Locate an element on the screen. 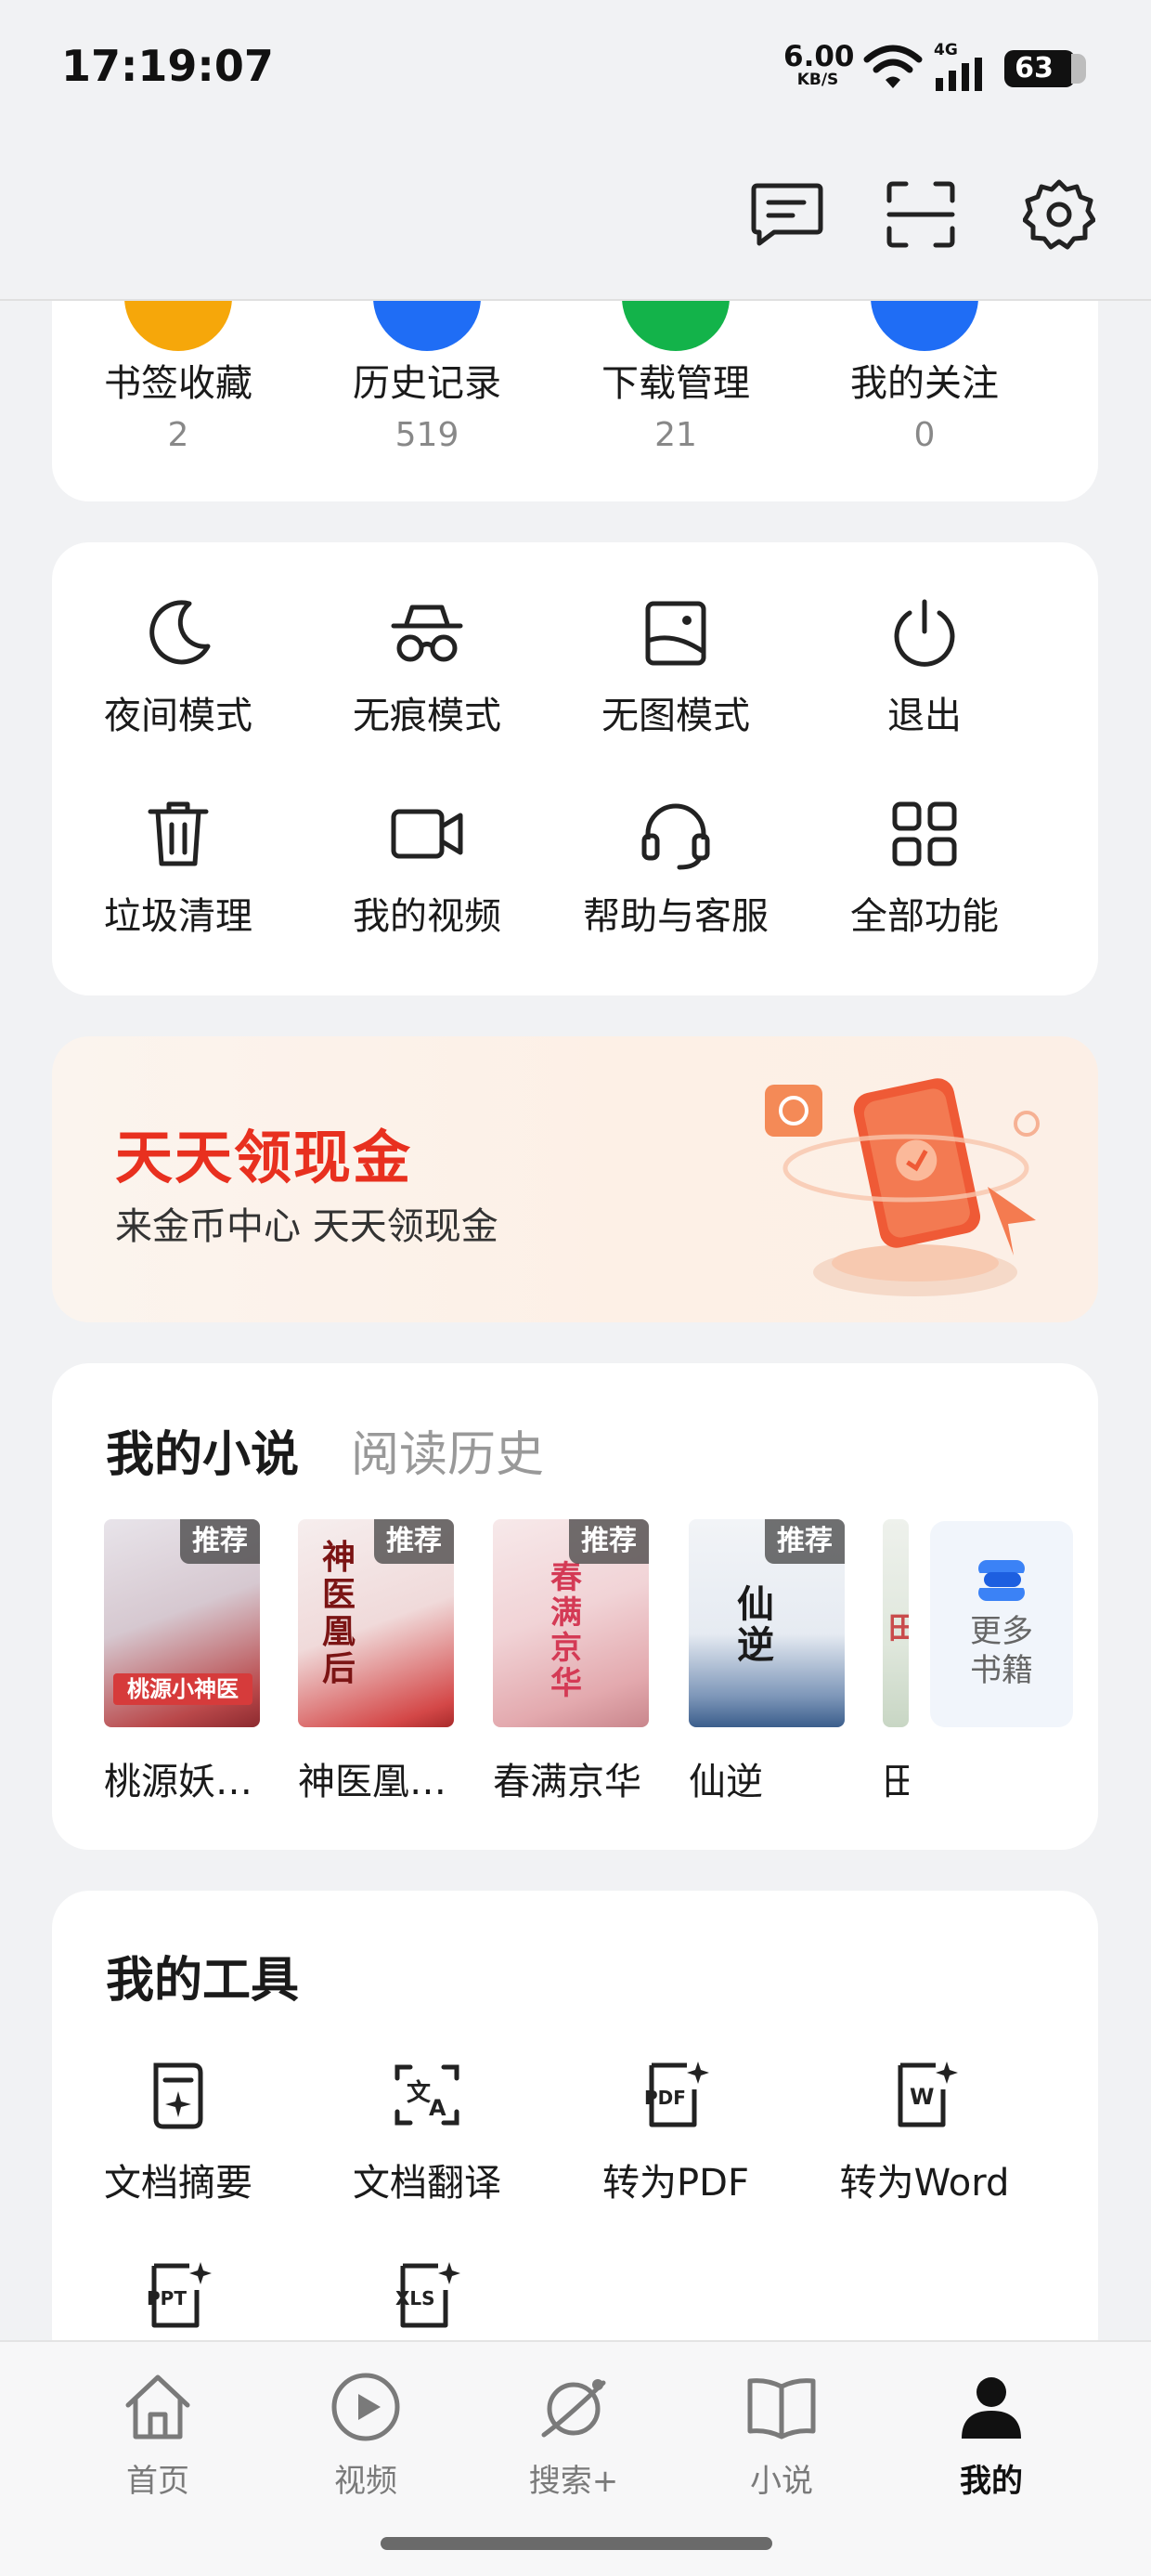  tool-doc-translate: 文 A 文档翻译 is located at coordinates (427, 2132).